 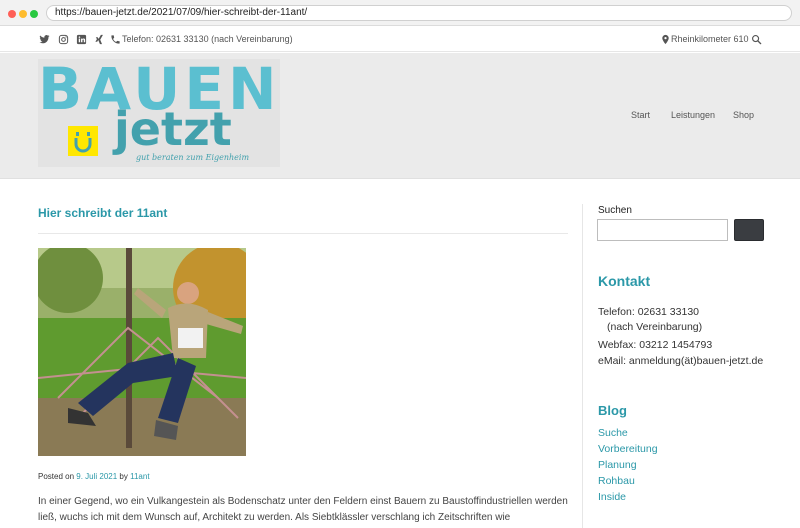 What do you see at coordinates (617, 465) in the screenshot?
I see `blog-link-planung: Planung` at bounding box center [617, 465].